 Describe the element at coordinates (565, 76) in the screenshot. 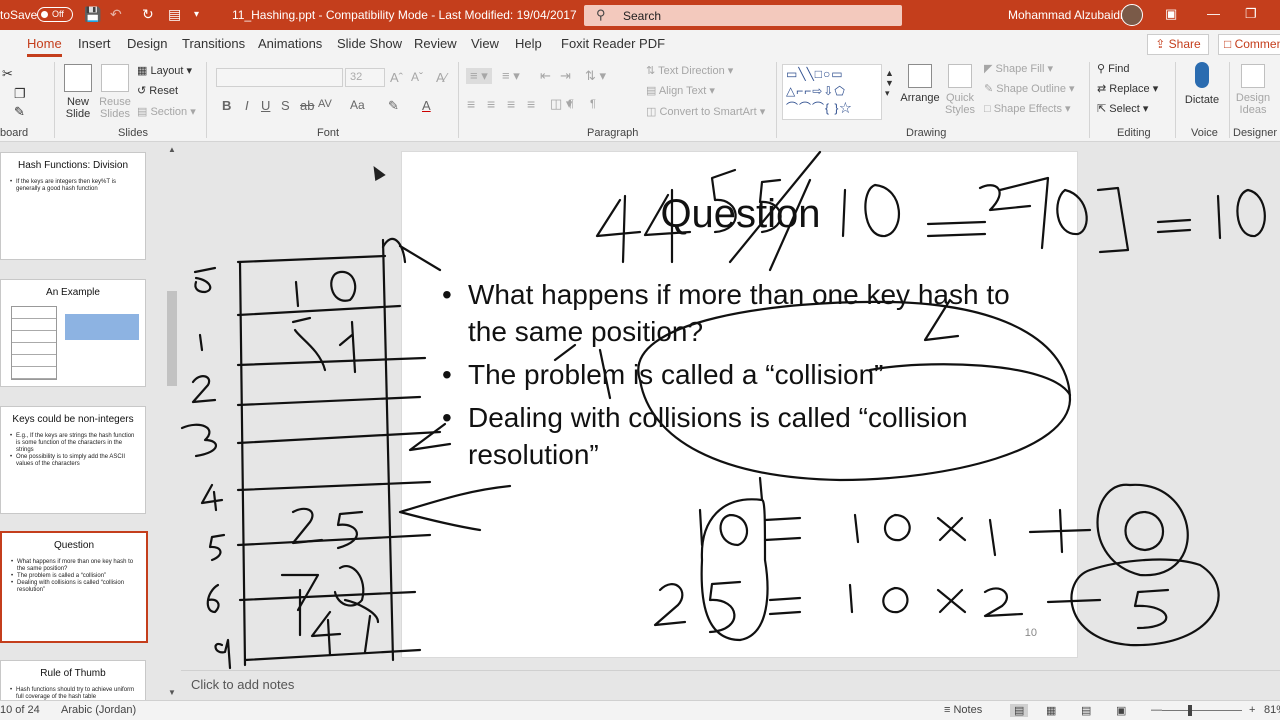

I see `increase-indent-icon: ⇥` at that location.